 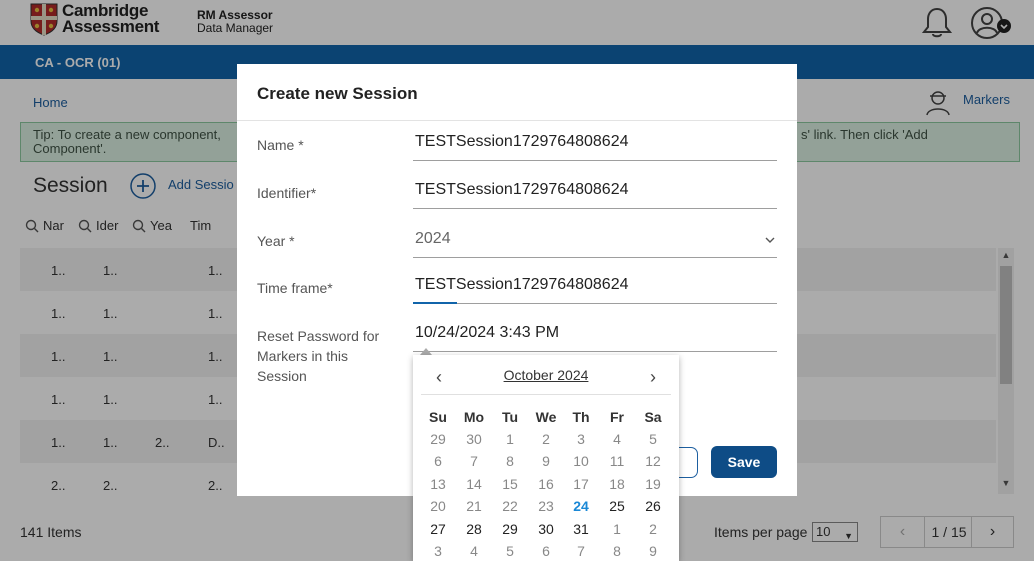 I want to click on calendar-pointer, so click(x=426, y=351).